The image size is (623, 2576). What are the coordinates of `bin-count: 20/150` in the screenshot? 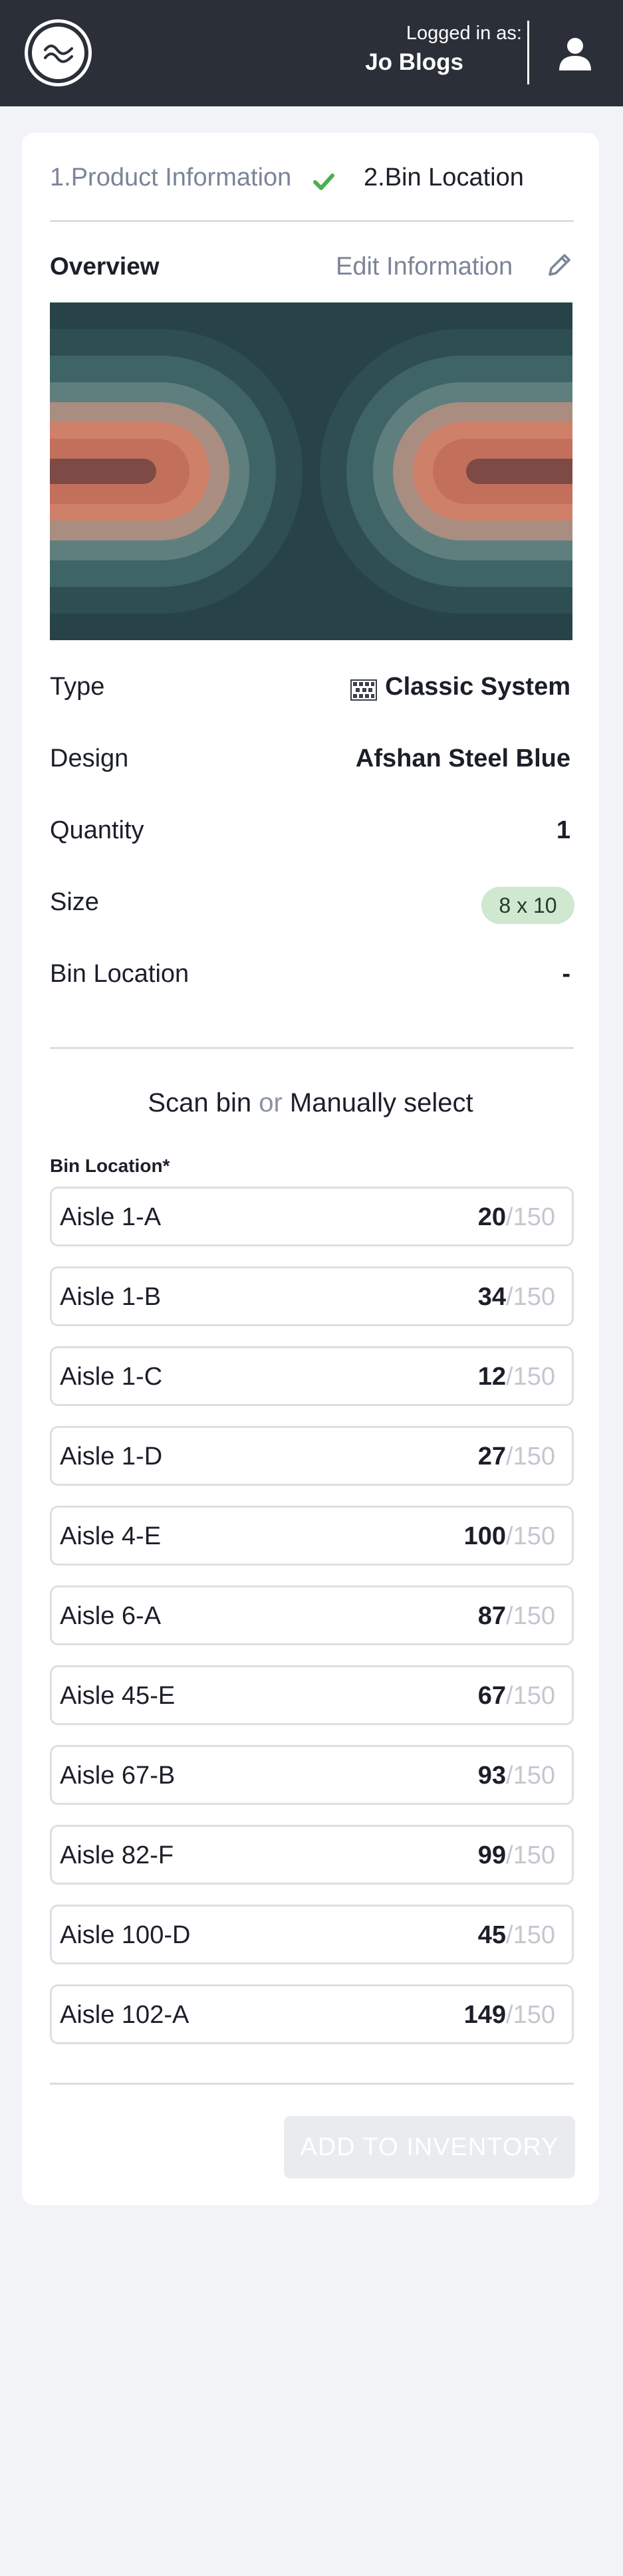 It's located at (516, 1217).